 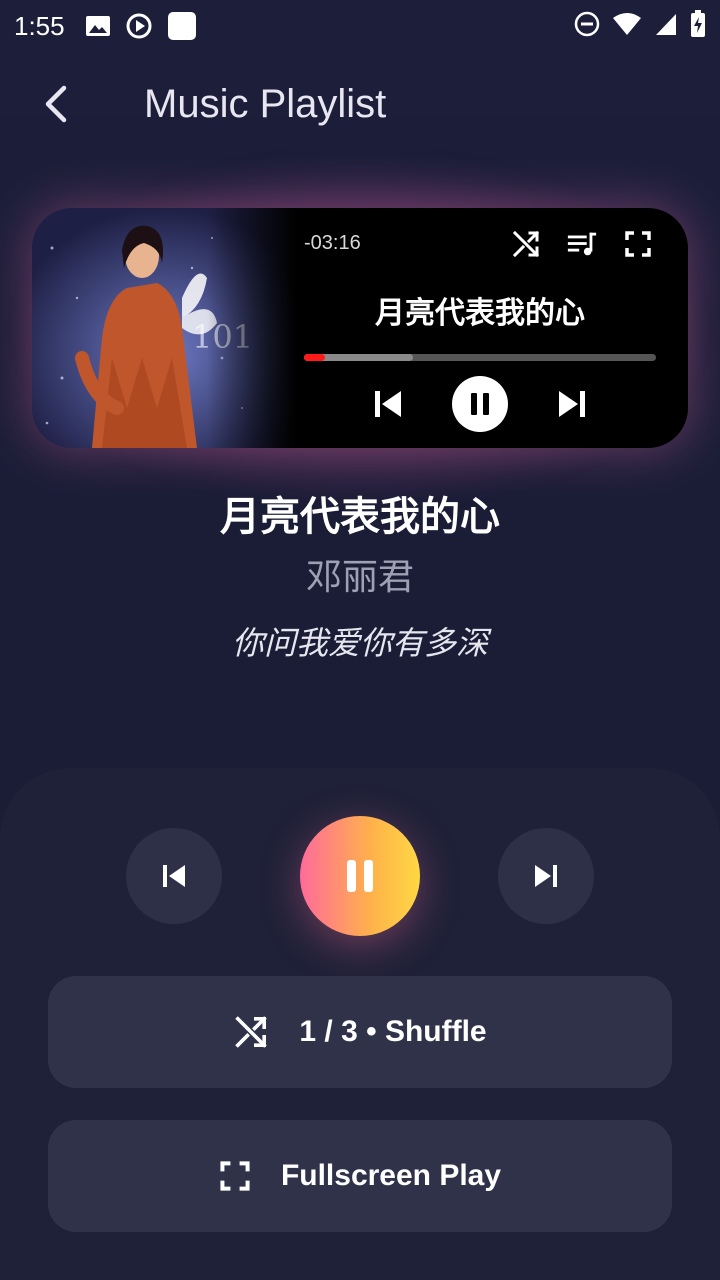 I want to click on mini-player-controls, so click(x=480, y=404).